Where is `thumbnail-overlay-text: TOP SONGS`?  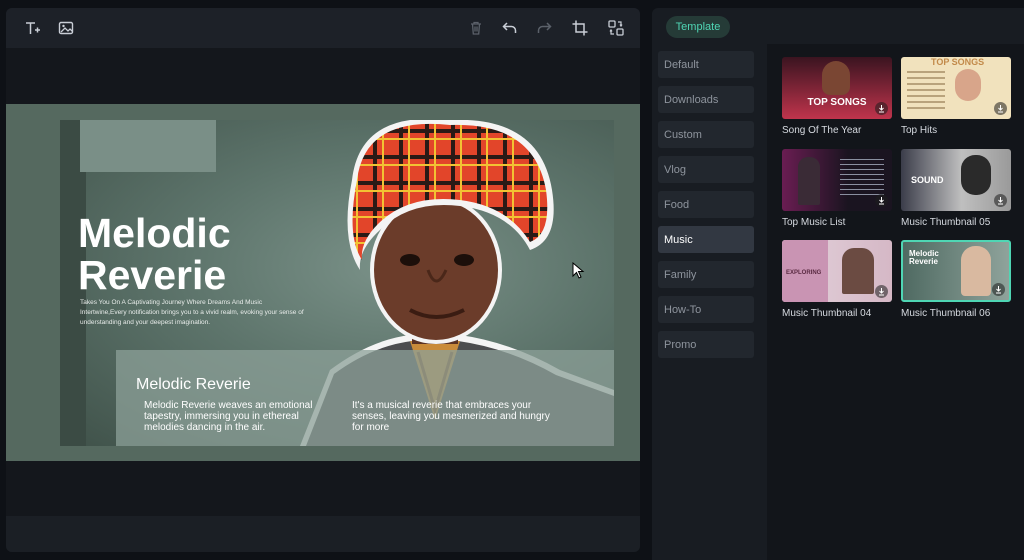 thumbnail-overlay-text: TOP SONGS is located at coordinates (958, 62).